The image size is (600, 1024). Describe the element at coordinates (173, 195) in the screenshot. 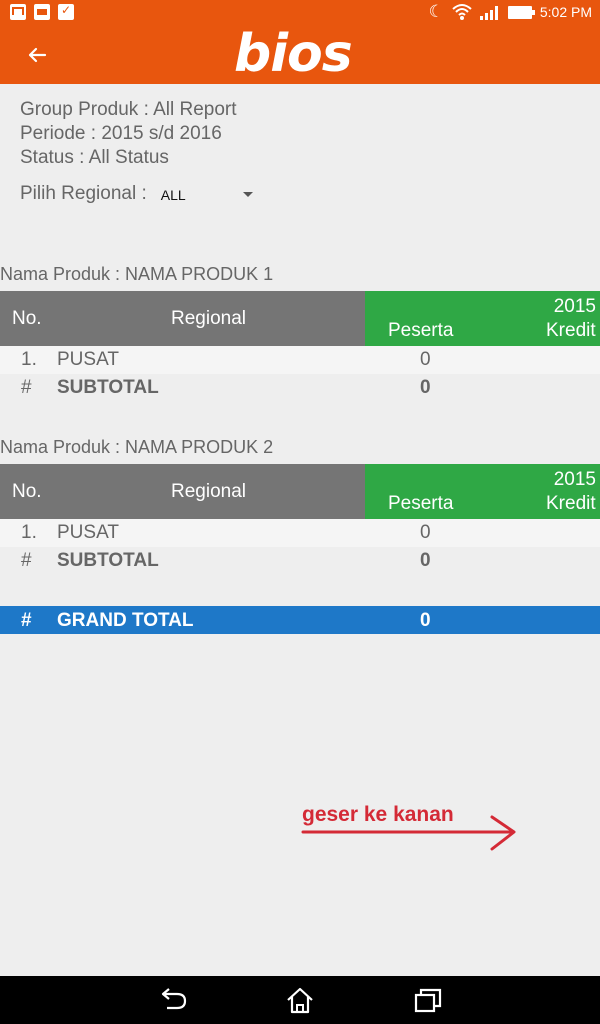

I see `regional-value: ALL` at that location.